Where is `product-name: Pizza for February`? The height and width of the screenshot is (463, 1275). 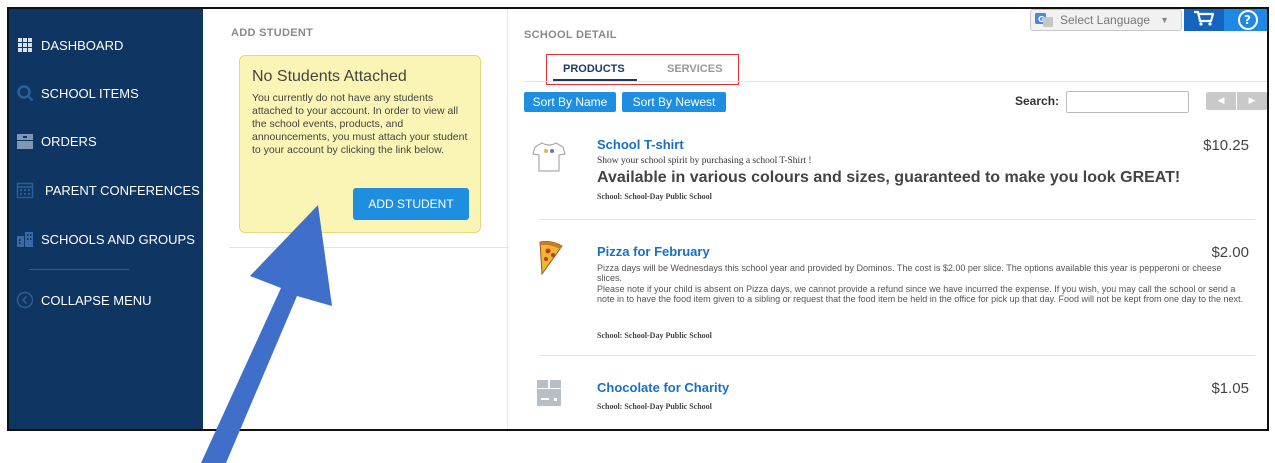
product-name: Pizza for February is located at coordinates (653, 251).